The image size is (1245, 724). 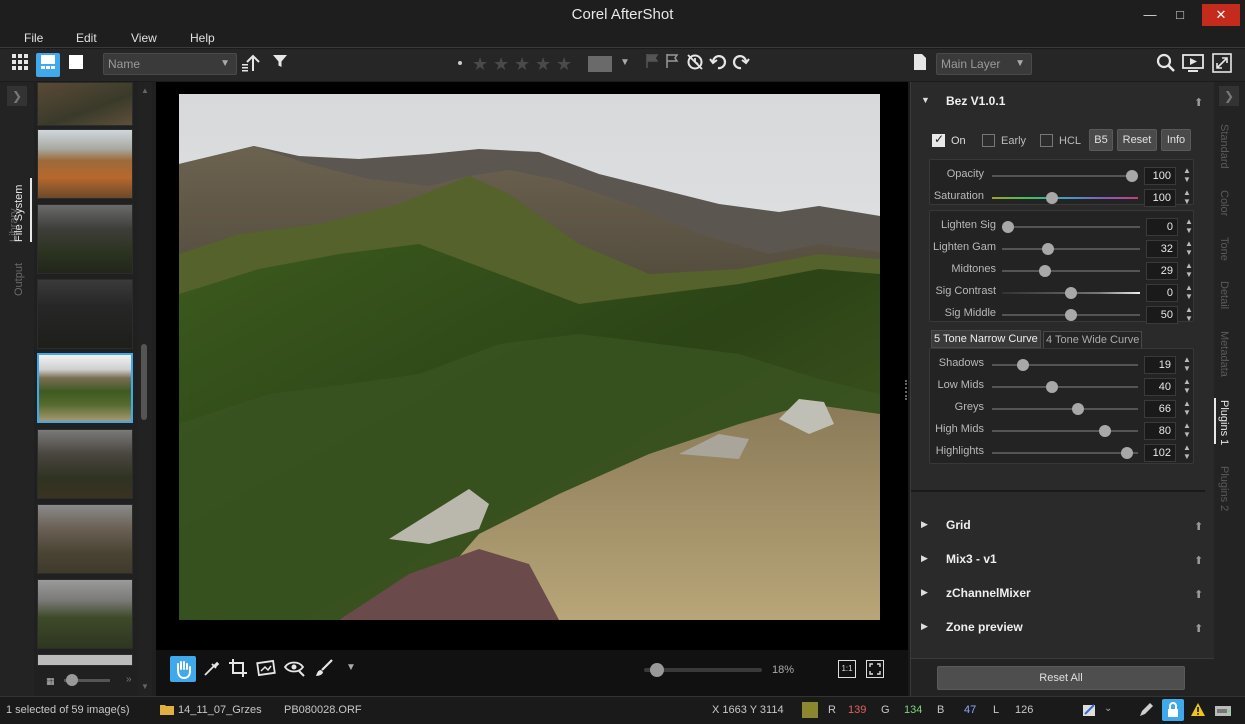 What do you see at coordinates (86, 38) in the screenshot?
I see `menu-edit: Edit` at bounding box center [86, 38].